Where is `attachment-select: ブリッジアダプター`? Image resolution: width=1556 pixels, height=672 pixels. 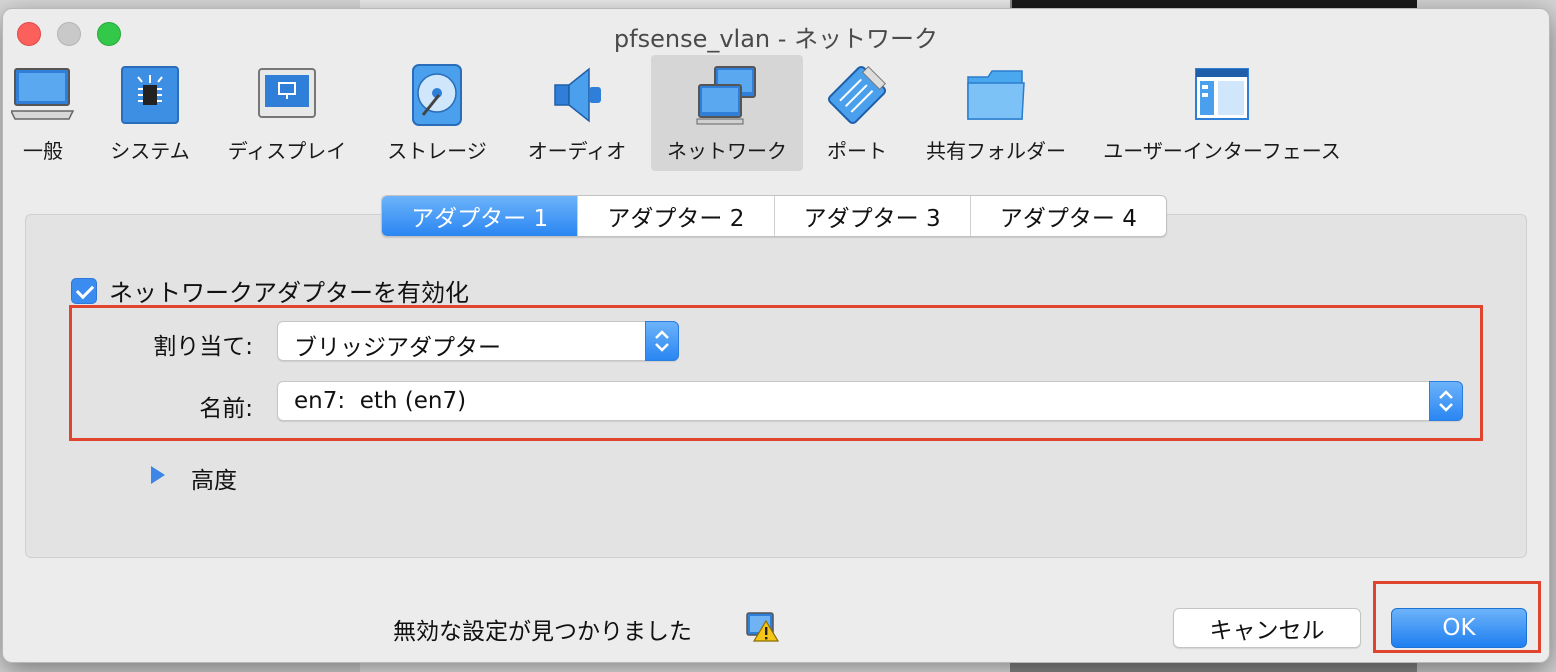 attachment-select: ブリッジアダプター is located at coordinates (478, 341).